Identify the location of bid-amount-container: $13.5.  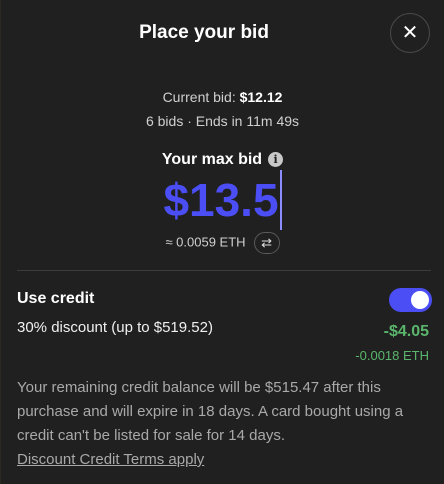
(222, 200).